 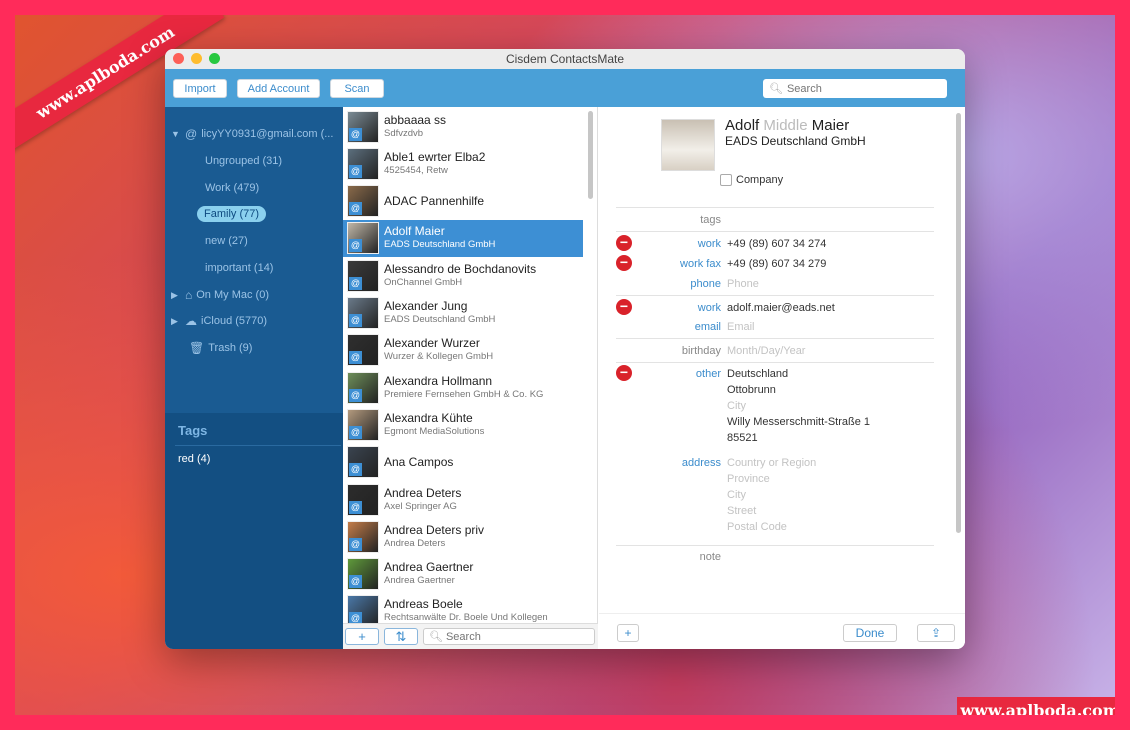 I want to click on minimize-window-button, so click(x=196, y=58).